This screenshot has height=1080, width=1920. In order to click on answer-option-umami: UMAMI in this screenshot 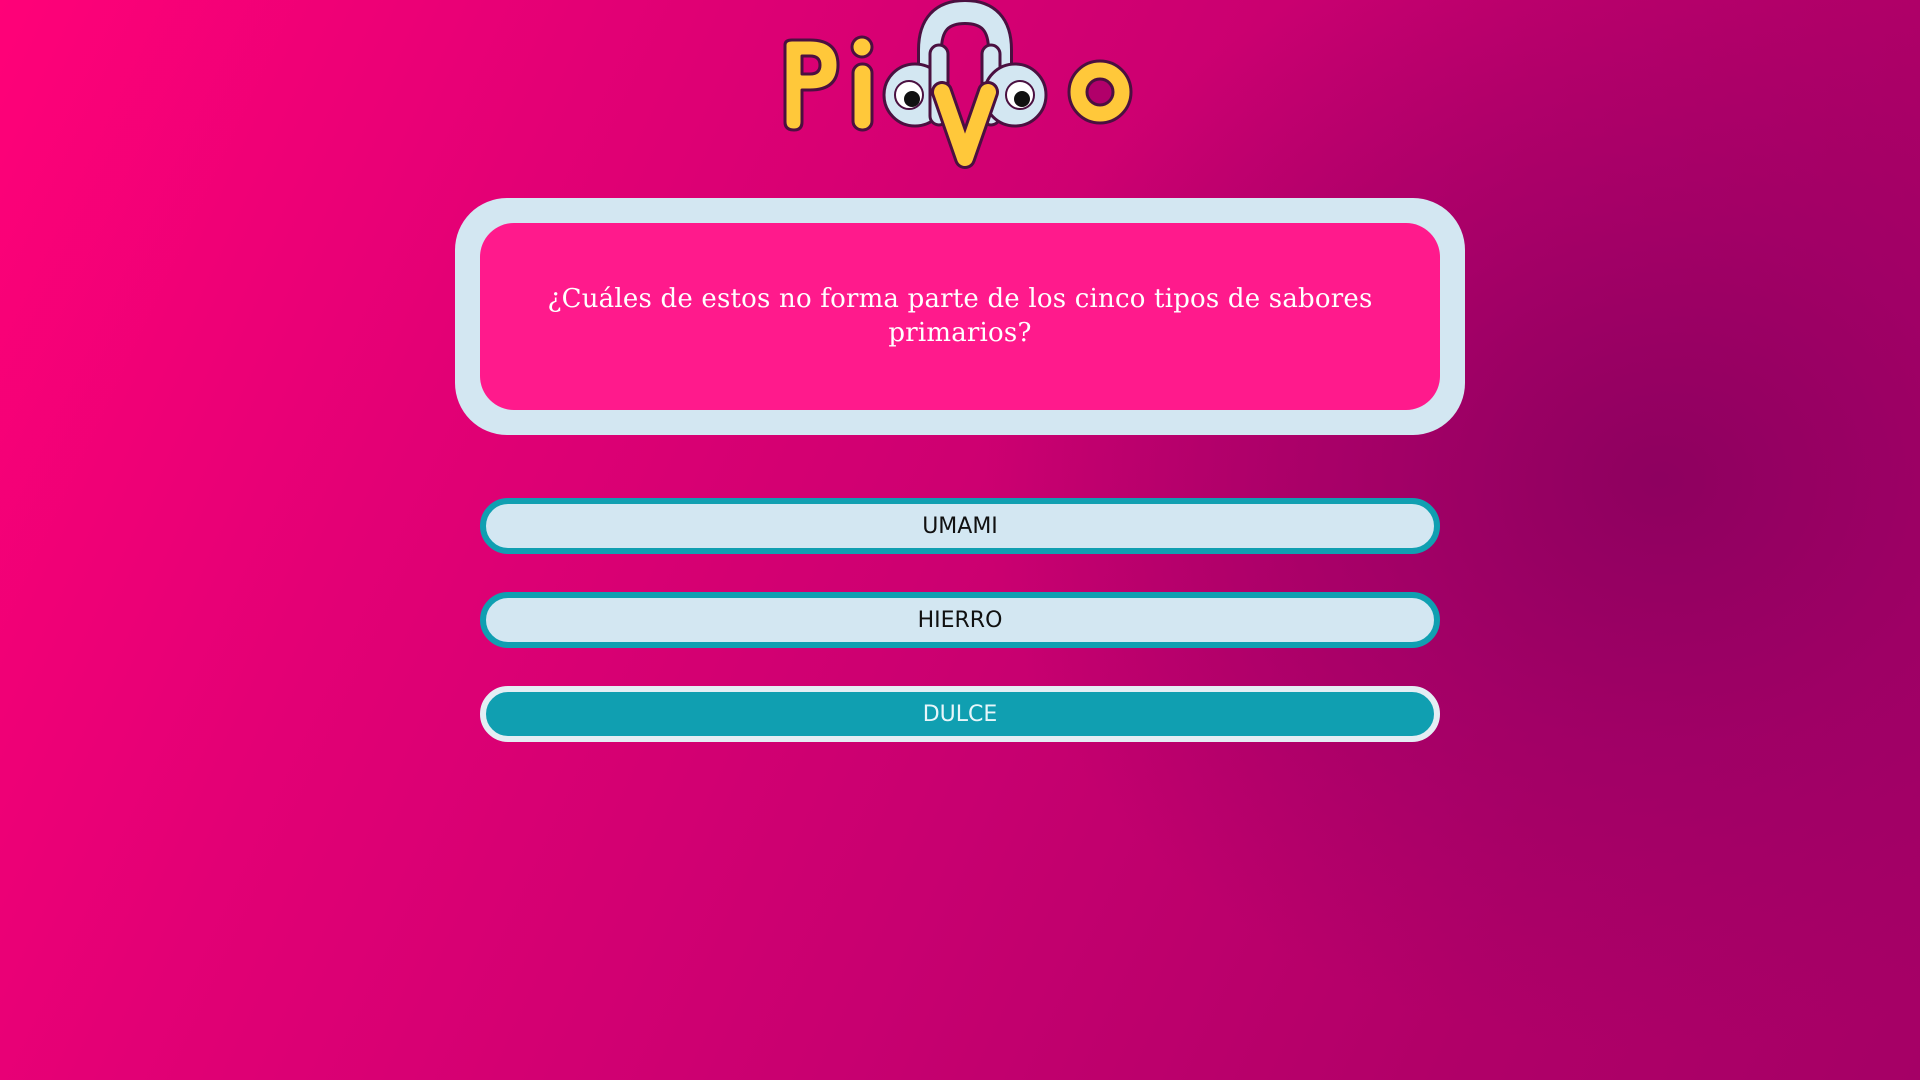, I will do `click(960, 526)`.